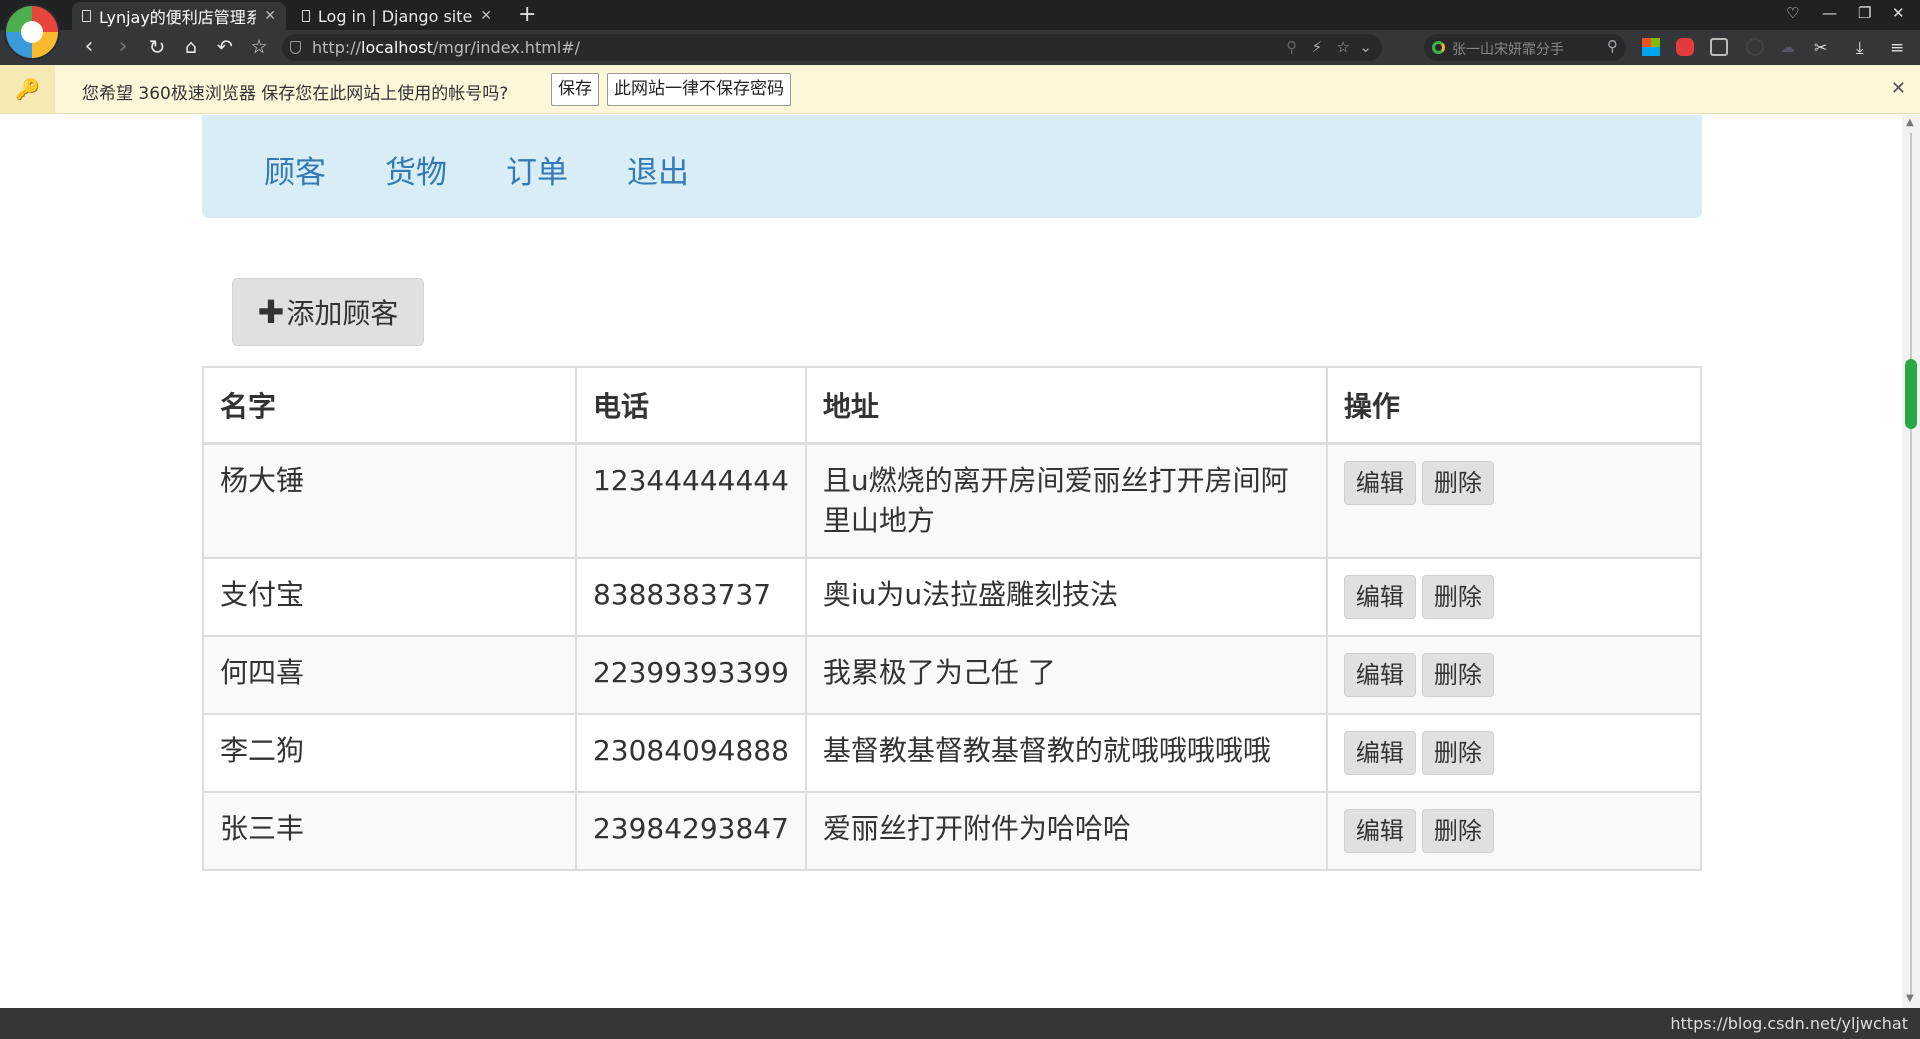 The width and height of the screenshot is (1920, 1039). Describe the element at coordinates (89, 47) in the screenshot. I see `back-icon: ‹` at that location.